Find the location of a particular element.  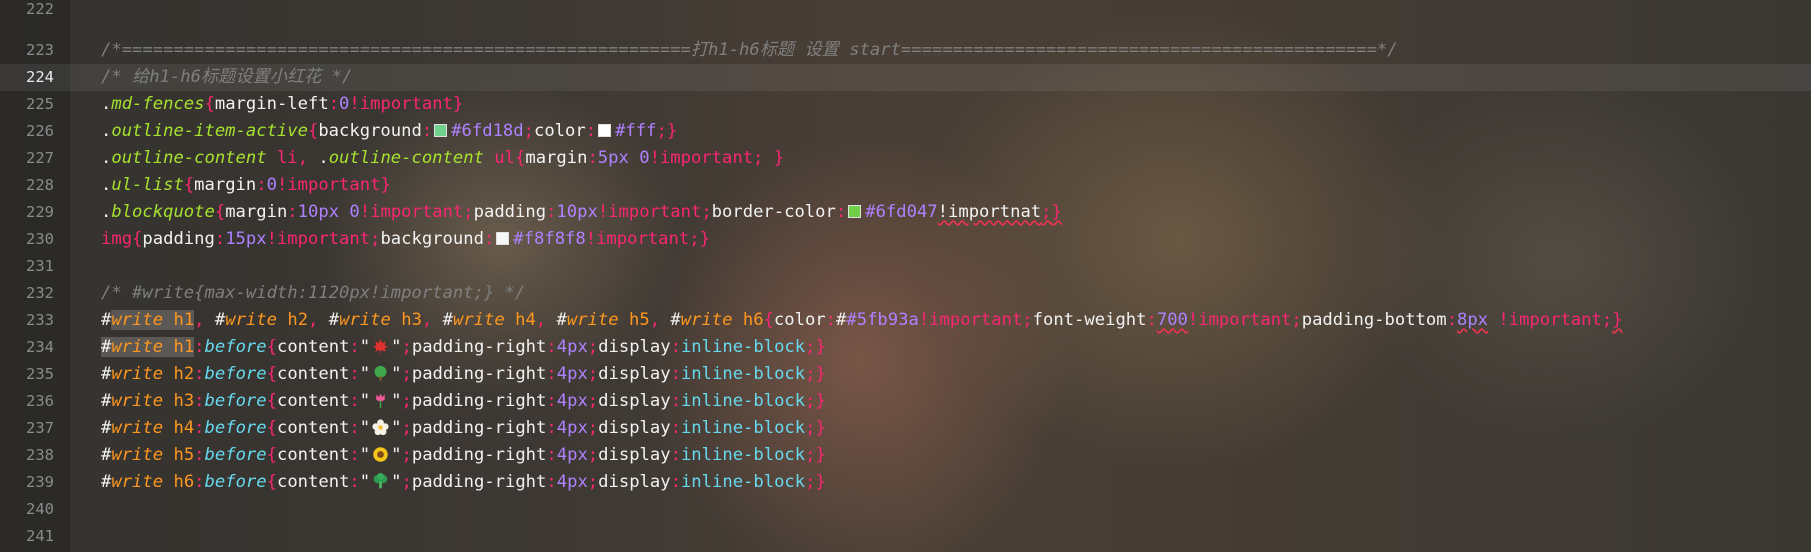

line-number: 222 is located at coordinates (40, 9).